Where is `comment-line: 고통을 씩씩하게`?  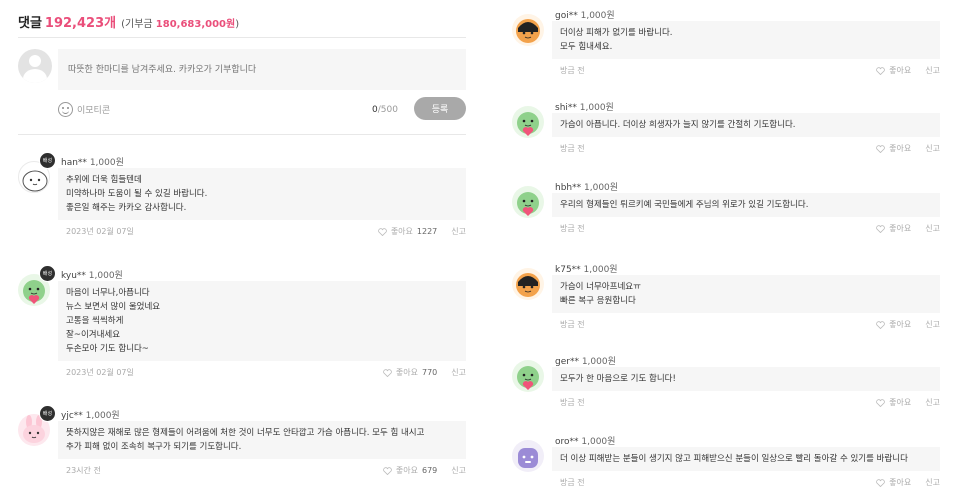
comment-line: 고통을 씩씩하게 is located at coordinates (95, 321).